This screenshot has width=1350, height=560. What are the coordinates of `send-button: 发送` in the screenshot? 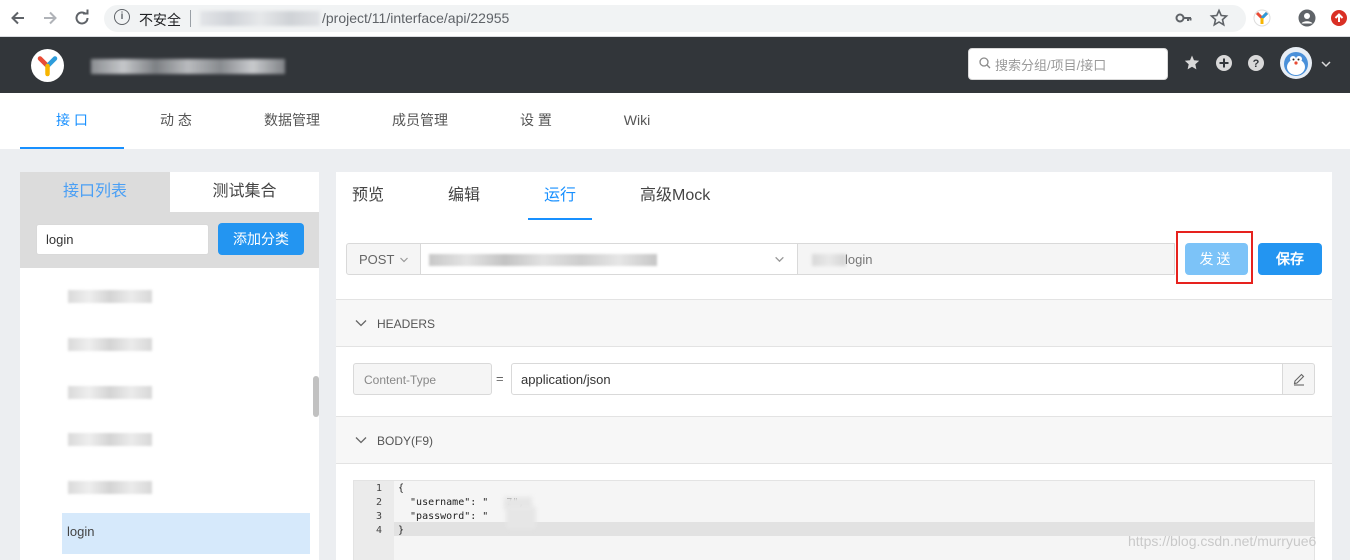 It's located at (1216, 259).